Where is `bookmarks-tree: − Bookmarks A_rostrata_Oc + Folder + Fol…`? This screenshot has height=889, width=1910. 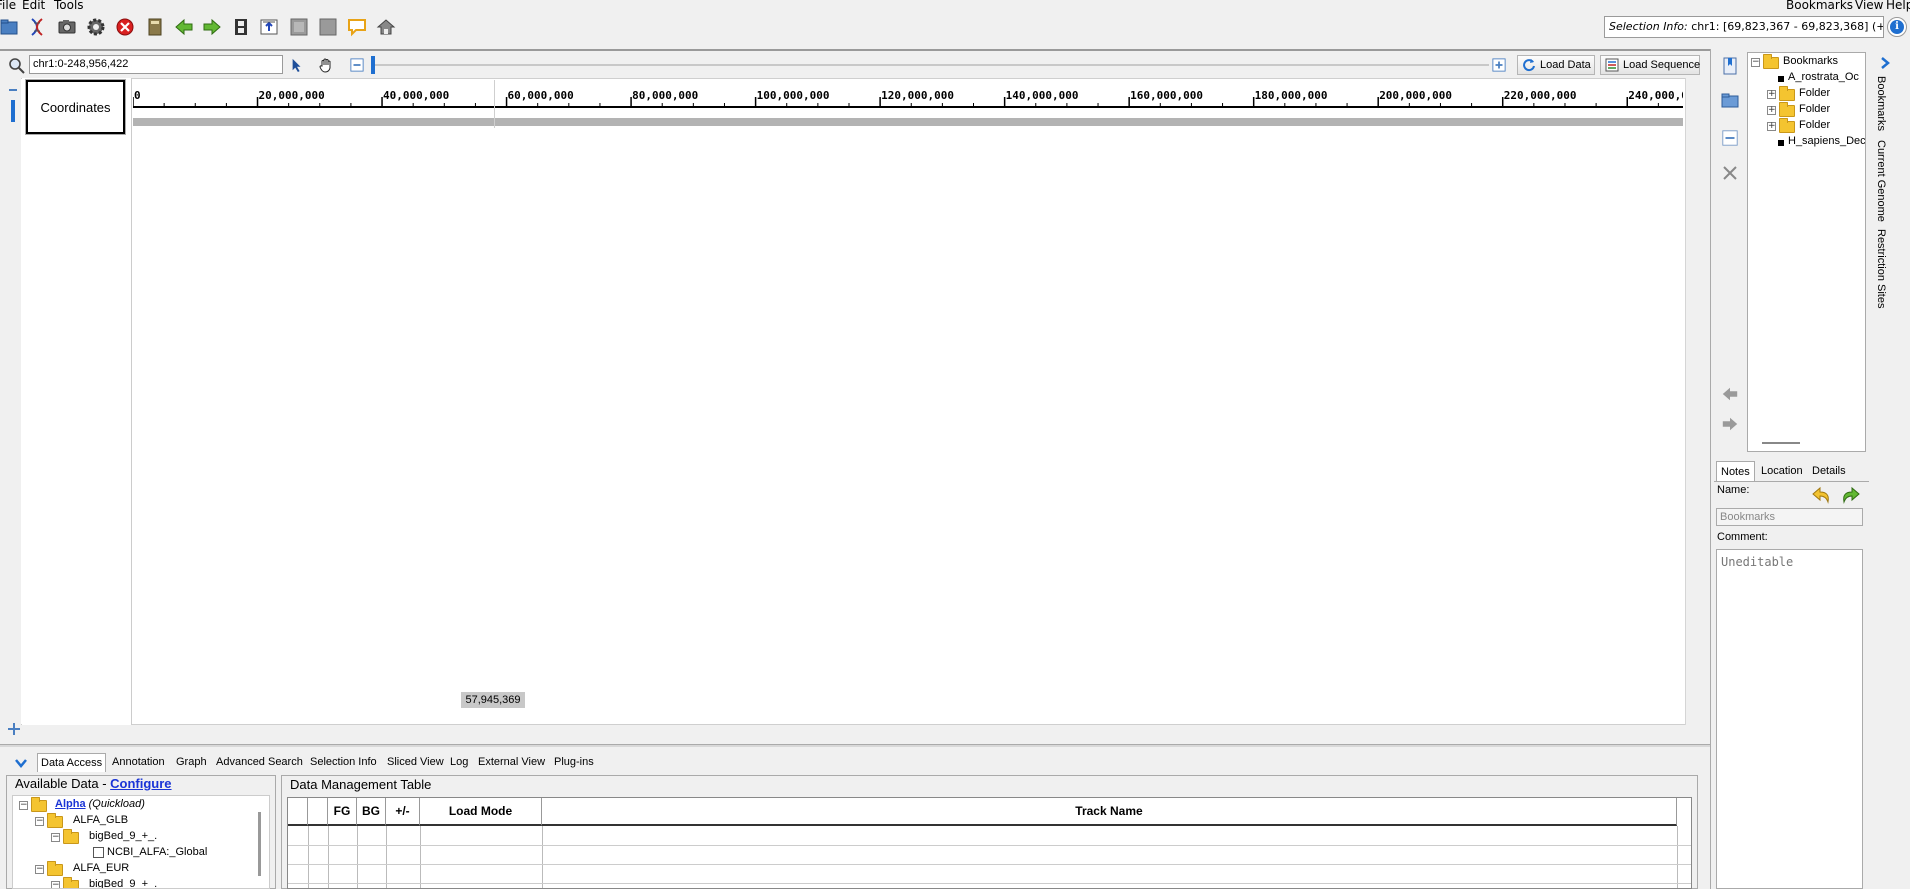
bookmarks-tree: − Bookmarks A_rostrata_Oc + Folder + Fol… is located at coordinates (1806, 252).